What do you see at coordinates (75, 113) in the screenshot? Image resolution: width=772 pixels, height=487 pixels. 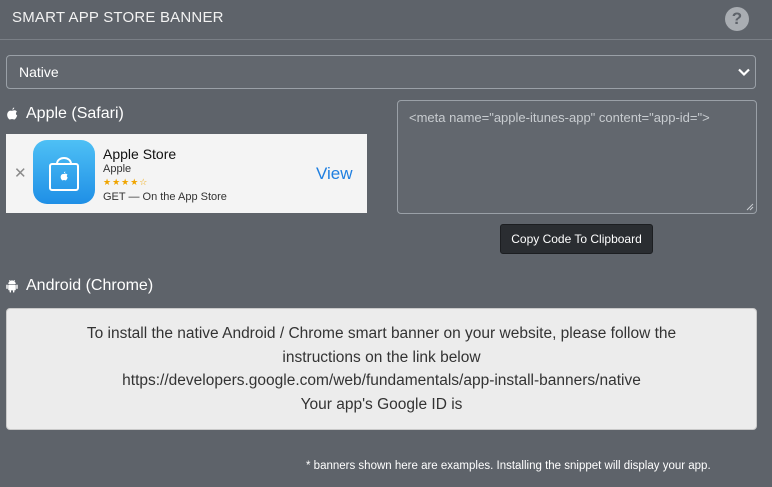 I see `apple-section-label: Apple (Safari)` at bounding box center [75, 113].